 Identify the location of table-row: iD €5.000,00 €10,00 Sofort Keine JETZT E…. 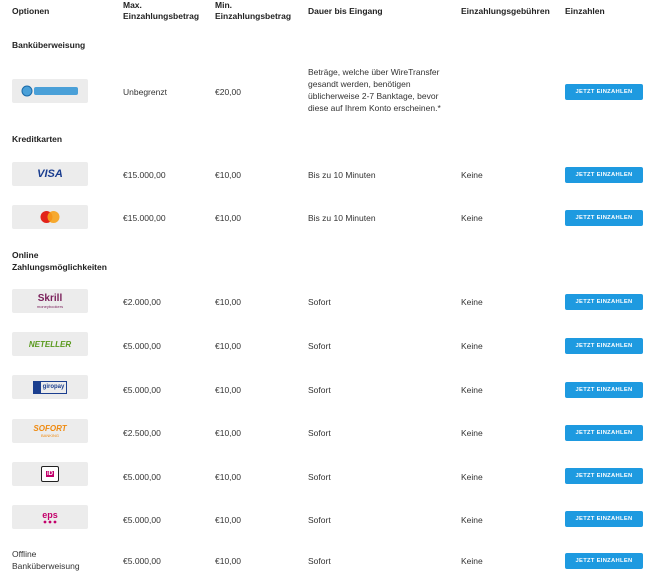
(325, 477).